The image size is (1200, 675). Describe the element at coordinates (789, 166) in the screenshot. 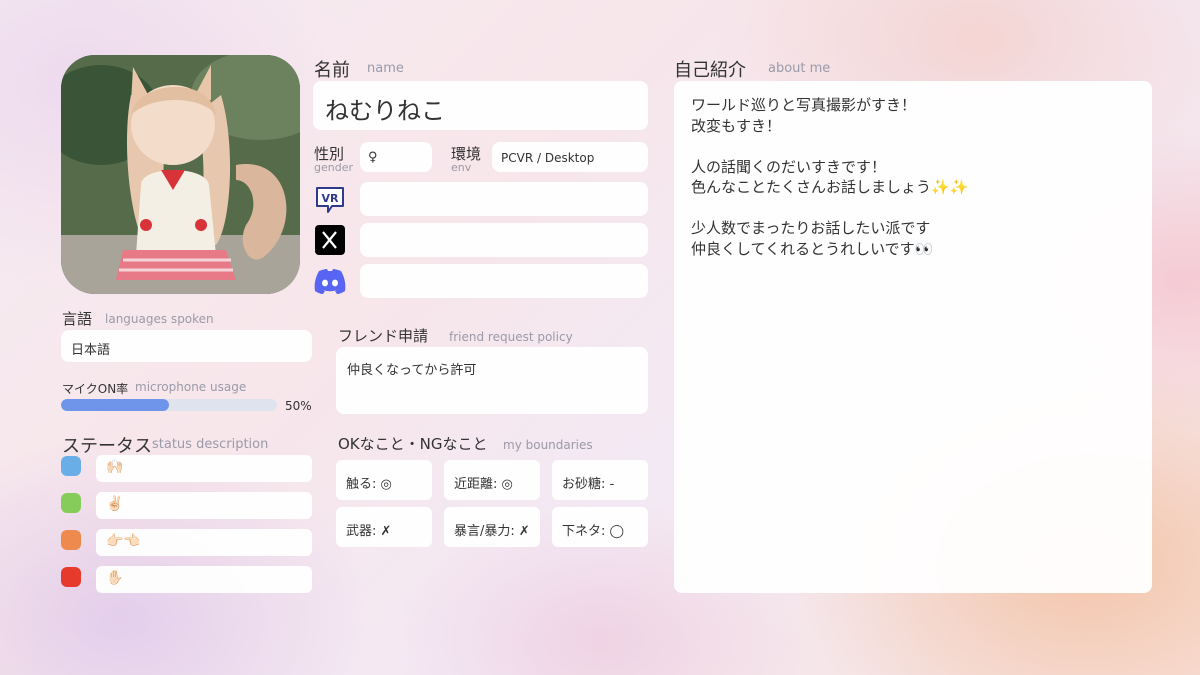

I see `about-line: 人の話聞くのだいすきです！` at that location.